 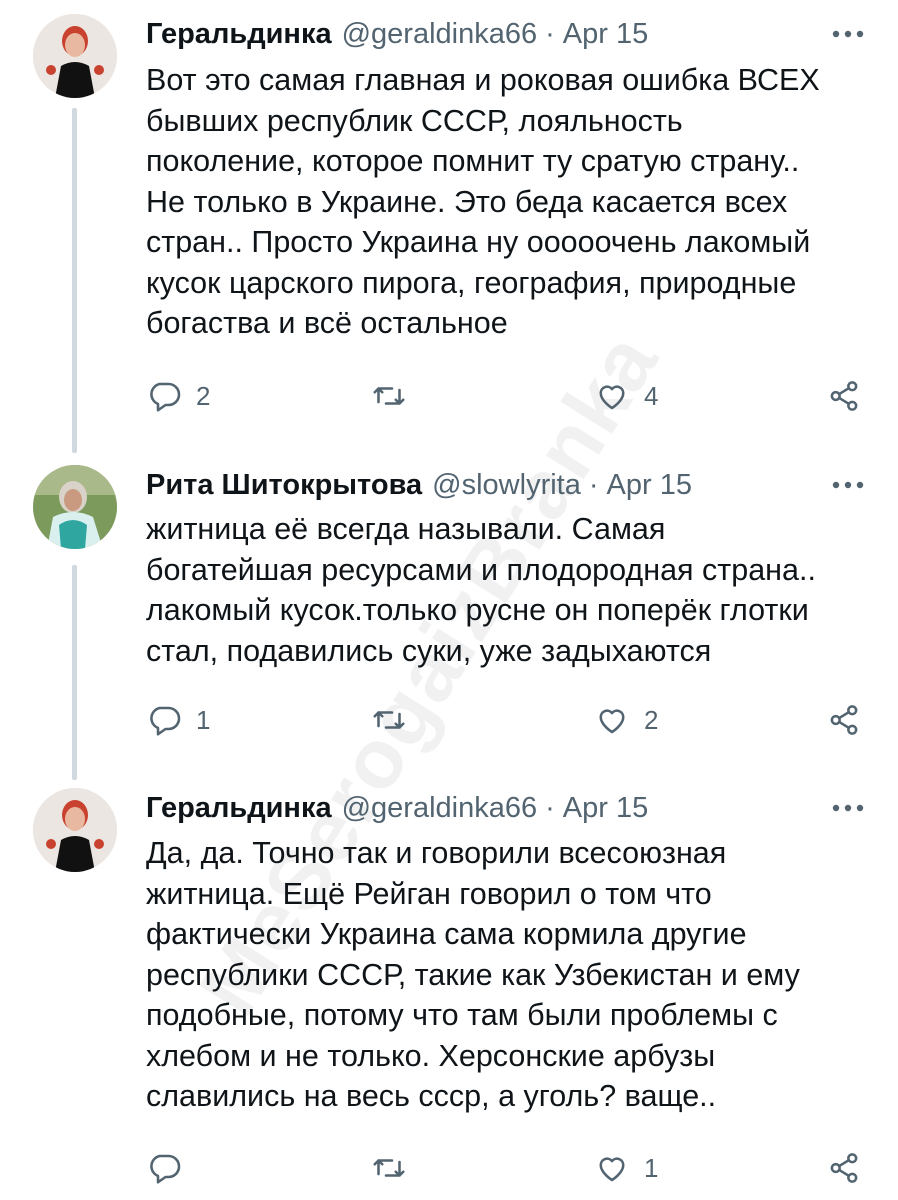 I want to click on like-count: 4, so click(x=651, y=395).